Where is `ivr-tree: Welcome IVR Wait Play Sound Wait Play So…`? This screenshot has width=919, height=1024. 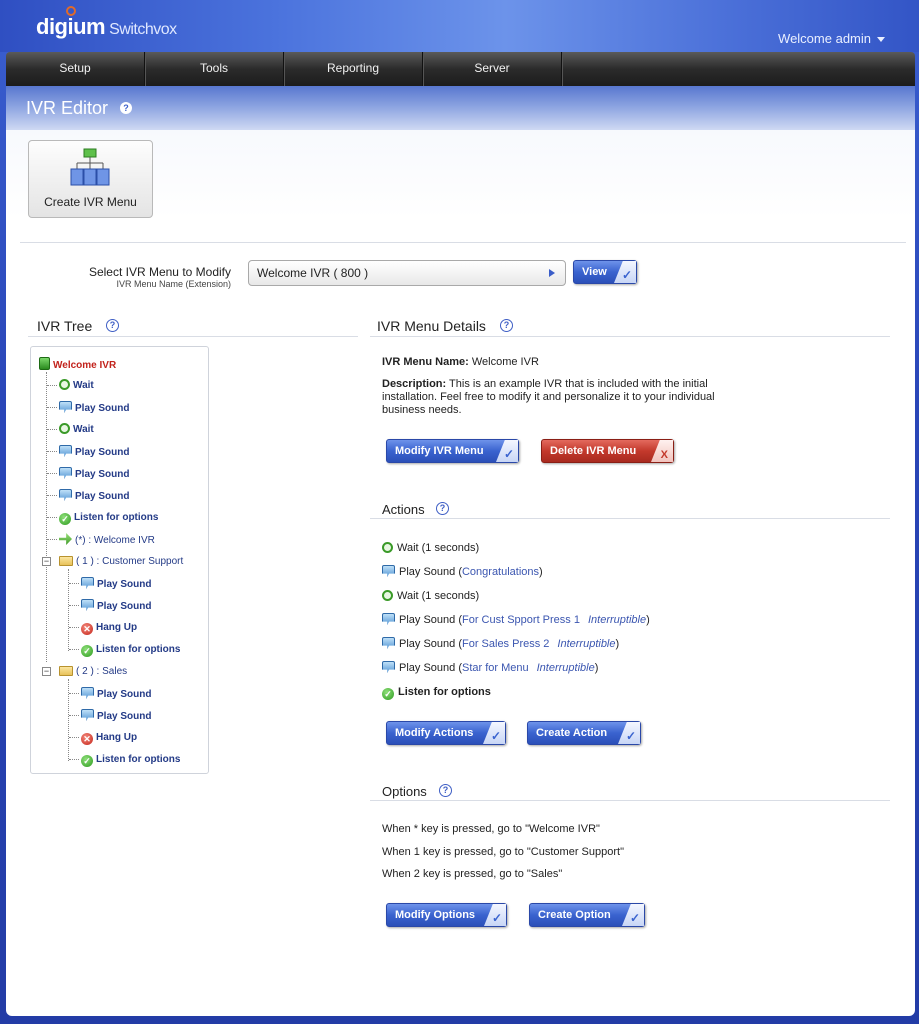
ivr-tree: Welcome IVR Wait Play Sound Wait Play So… is located at coordinates (119, 560).